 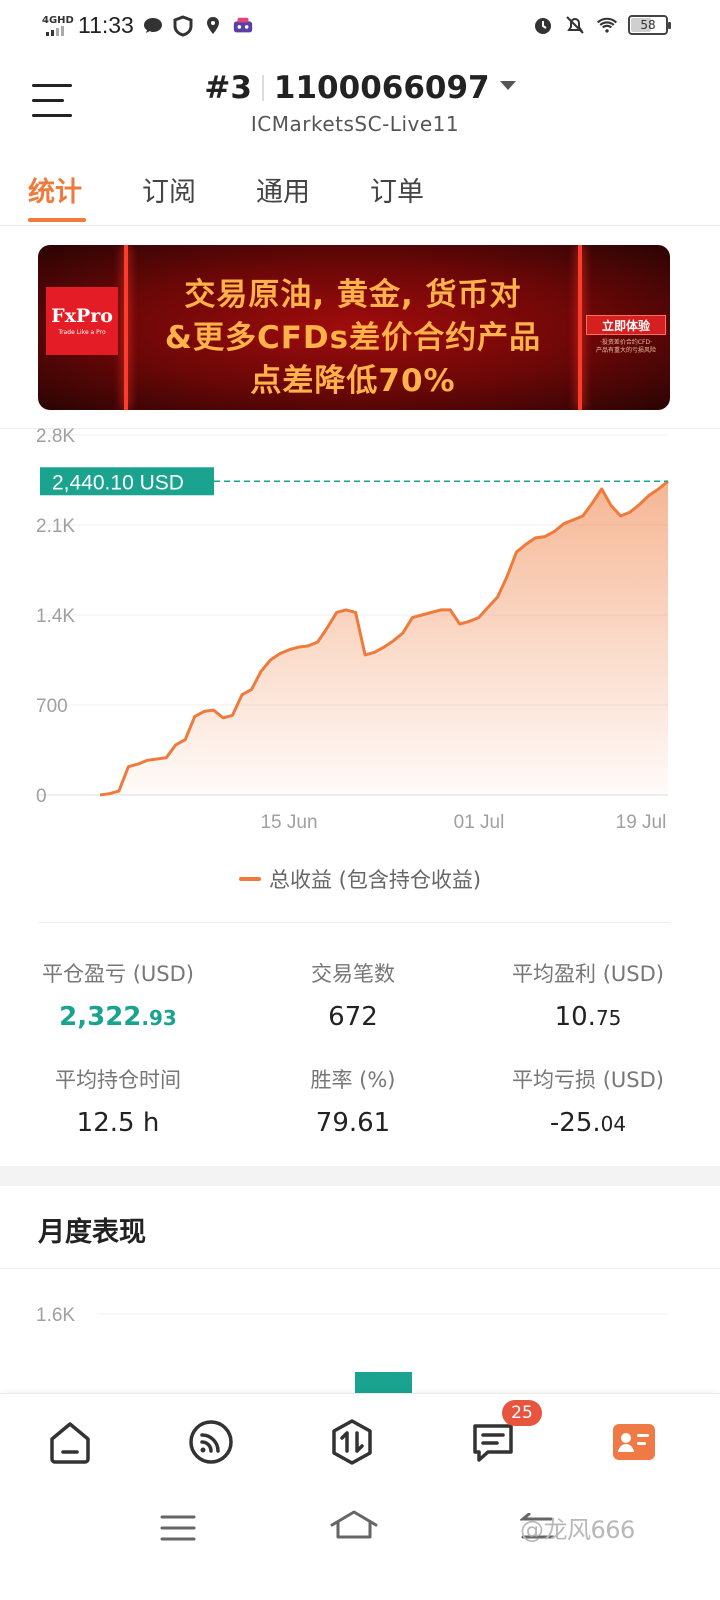 What do you see at coordinates (119, 1101) in the screenshot?
I see `stat-item: 平均持仓时间 12.5 h` at bounding box center [119, 1101].